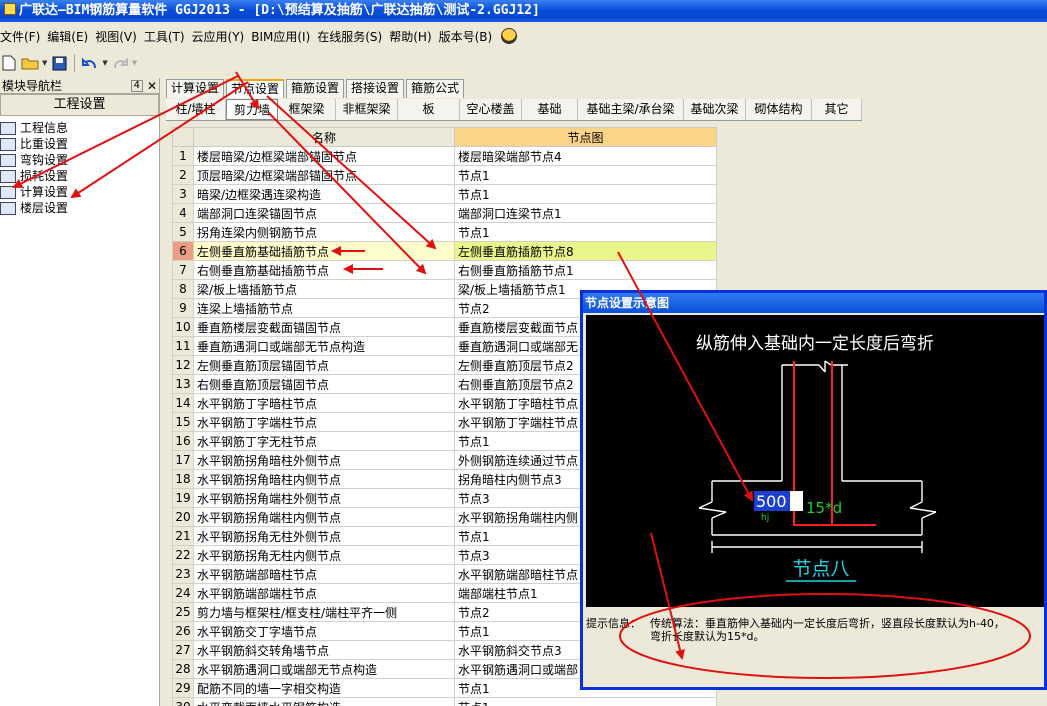 This screenshot has height=706, width=1047. I want to click on new-file-icon, so click(9, 63).